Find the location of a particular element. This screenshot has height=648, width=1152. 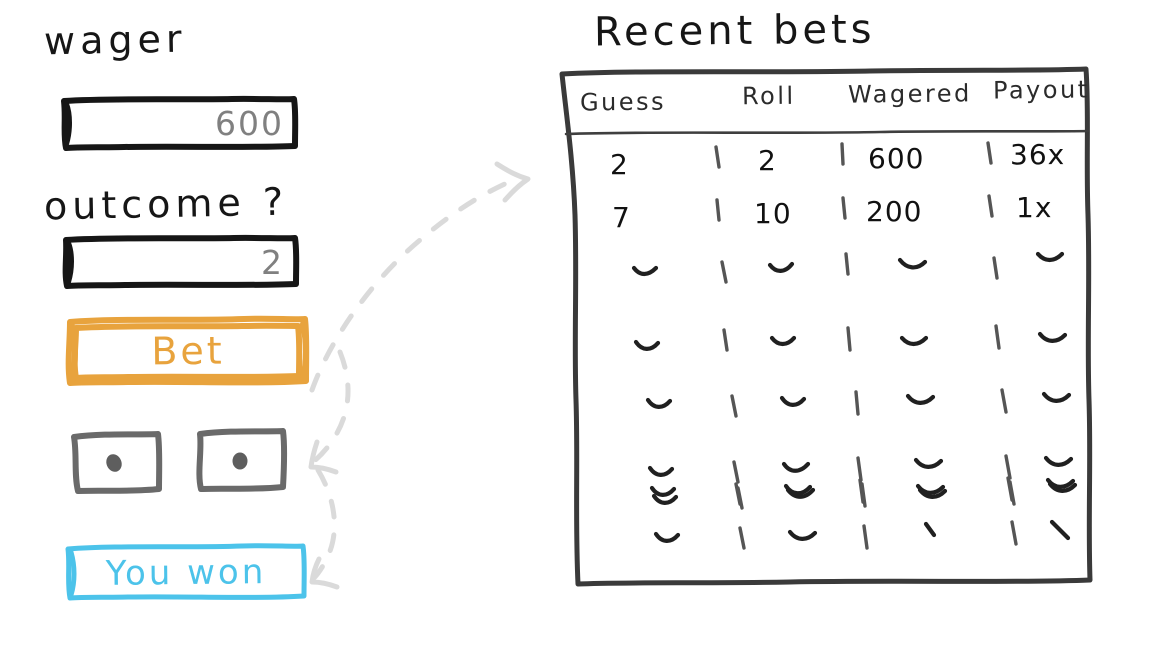

outcome-input-outline is located at coordinates (181, 262).